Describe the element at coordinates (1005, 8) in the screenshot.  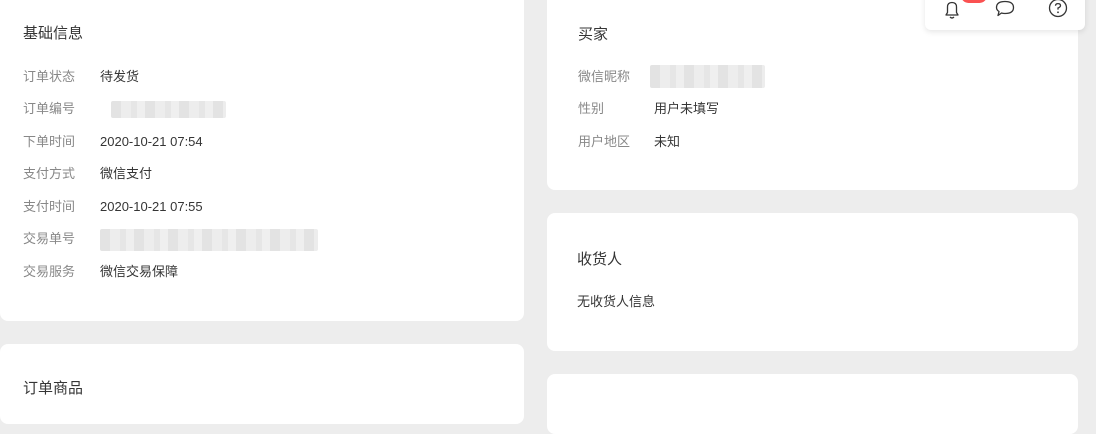
I see `chat-bubble-icon` at that location.